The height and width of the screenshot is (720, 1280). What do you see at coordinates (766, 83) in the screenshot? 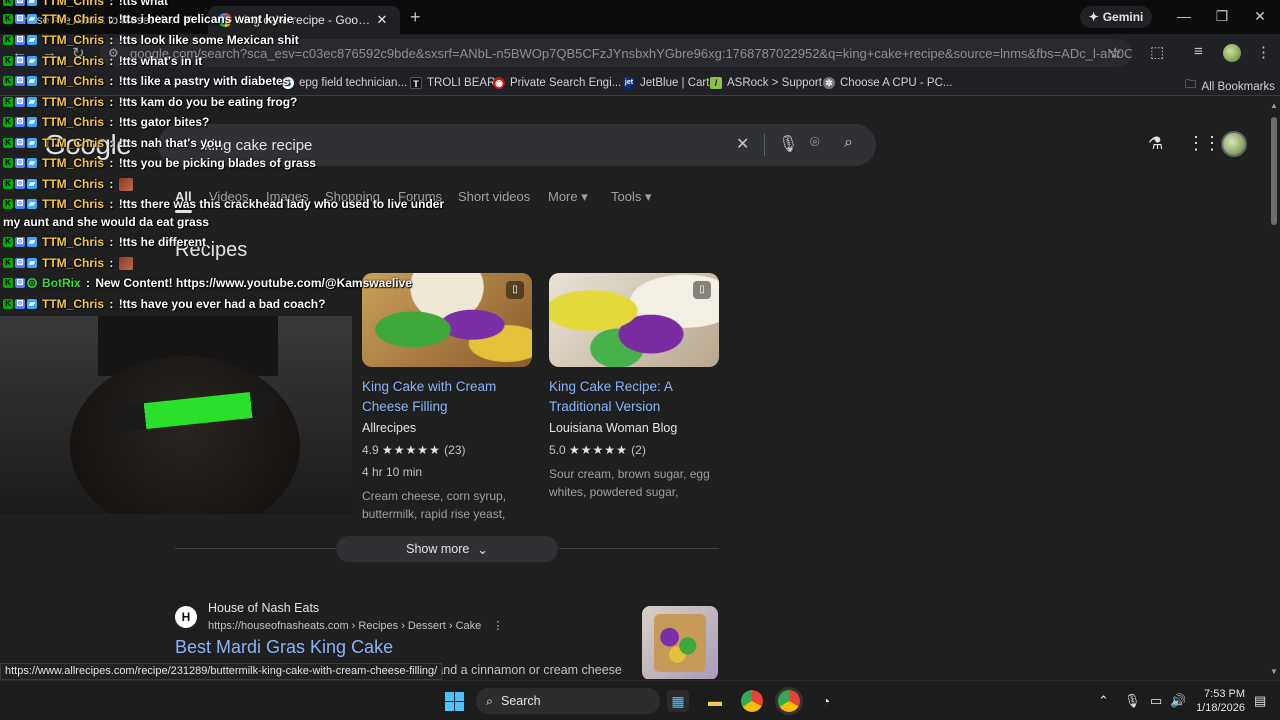
I see `bookmark-item: / ASRock > Support` at bounding box center [766, 83].